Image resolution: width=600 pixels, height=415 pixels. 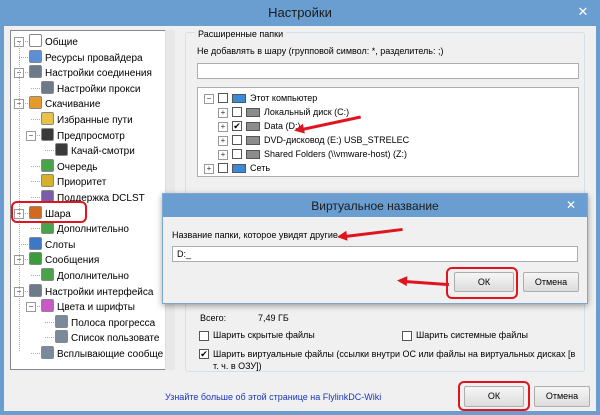 I want to click on computer-icon, so click(x=239, y=98).